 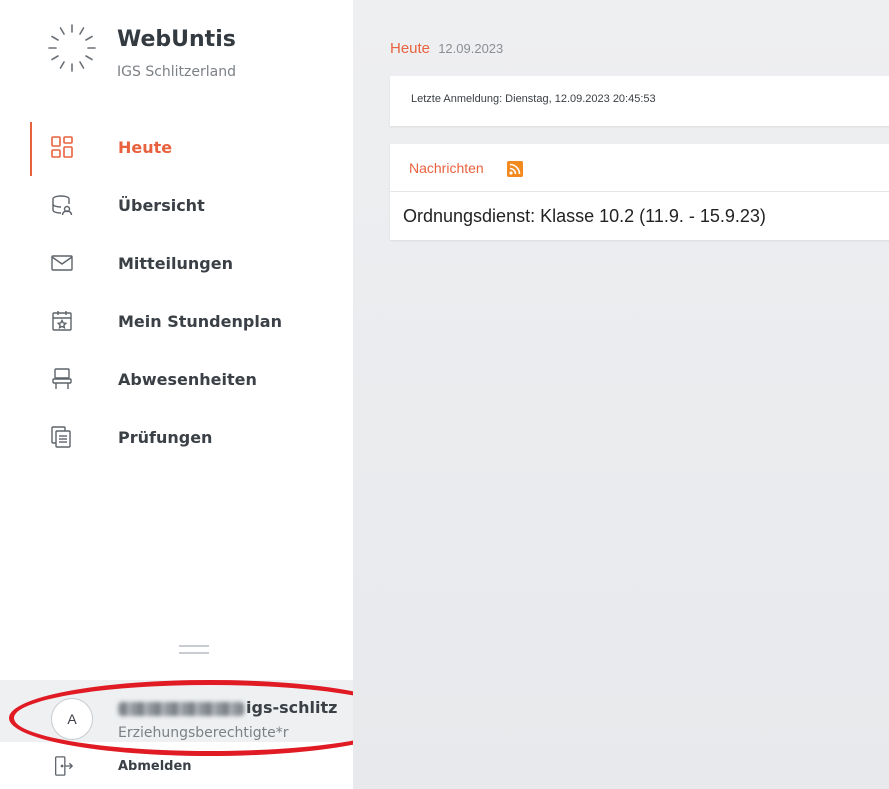 What do you see at coordinates (200, 321) in the screenshot?
I see `sidebar-item-label: Mein Stundenplan` at bounding box center [200, 321].